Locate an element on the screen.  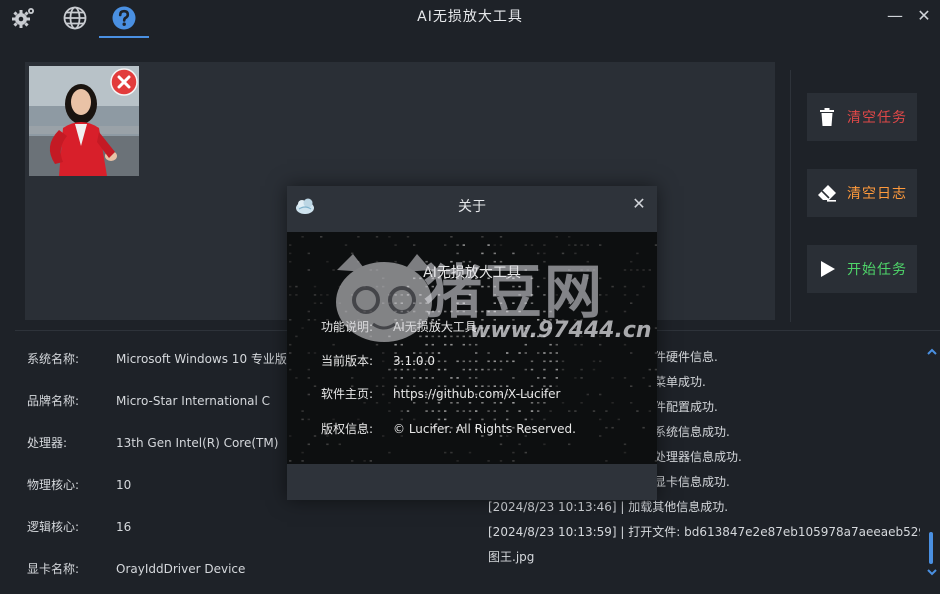
info-row-physical-cores: 物理核心: 10 is located at coordinates (79, 485).